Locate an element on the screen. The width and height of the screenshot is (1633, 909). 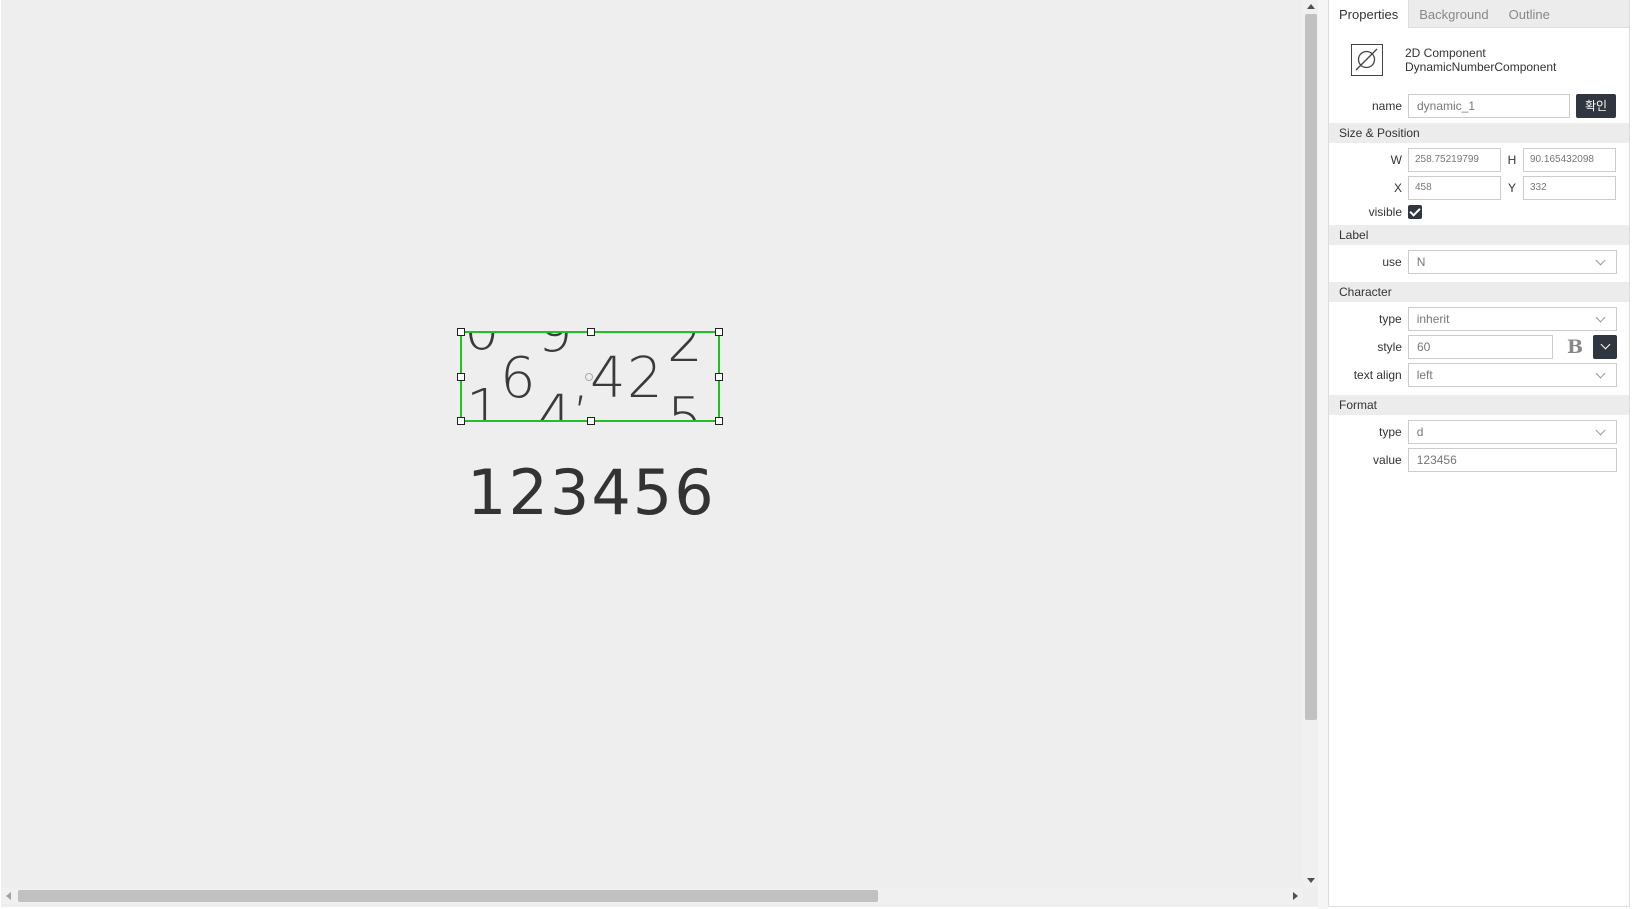
name-input: dynamic_1 is located at coordinates (1489, 106).